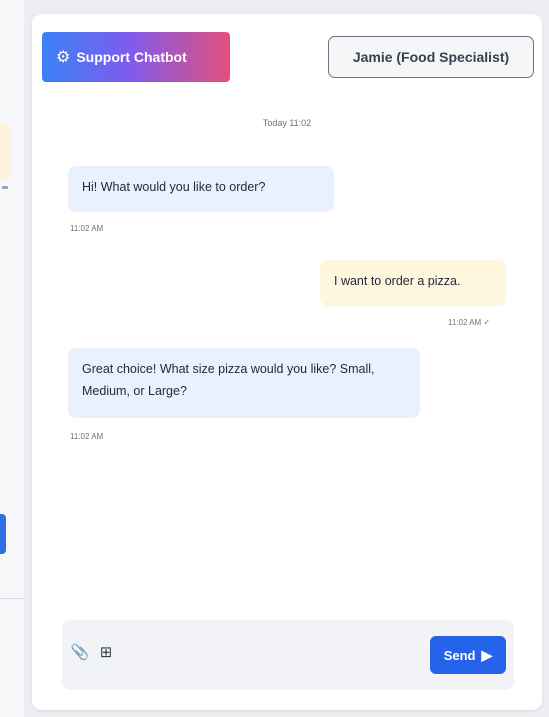 This screenshot has height=717, width=549. What do you see at coordinates (93, 652) in the screenshot?
I see `composer-tools: 📎 ⊞` at bounding box center [93, 652].